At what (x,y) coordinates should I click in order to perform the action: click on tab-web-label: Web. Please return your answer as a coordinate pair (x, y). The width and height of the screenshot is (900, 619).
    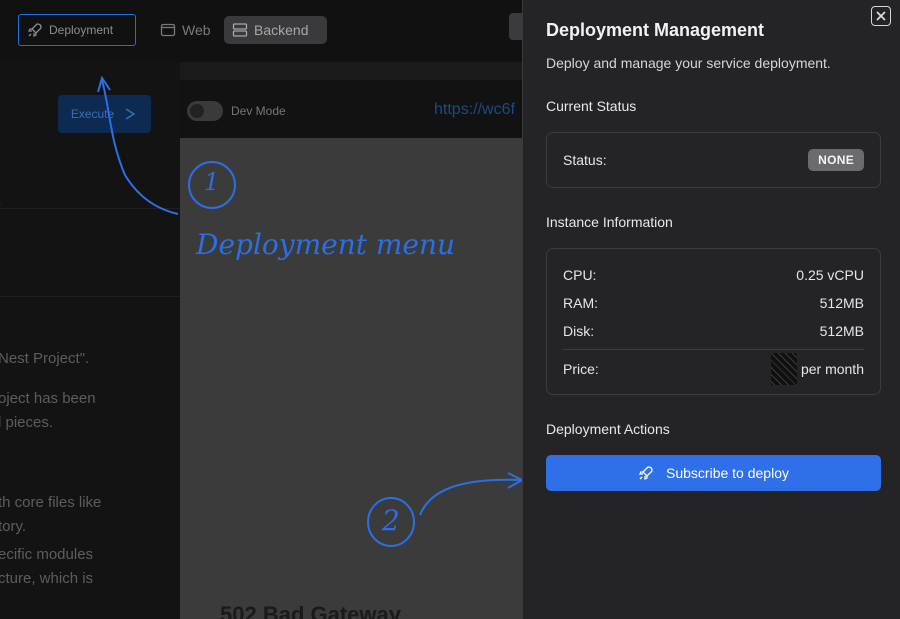
    Looking at the image, I should click on (196, 30).